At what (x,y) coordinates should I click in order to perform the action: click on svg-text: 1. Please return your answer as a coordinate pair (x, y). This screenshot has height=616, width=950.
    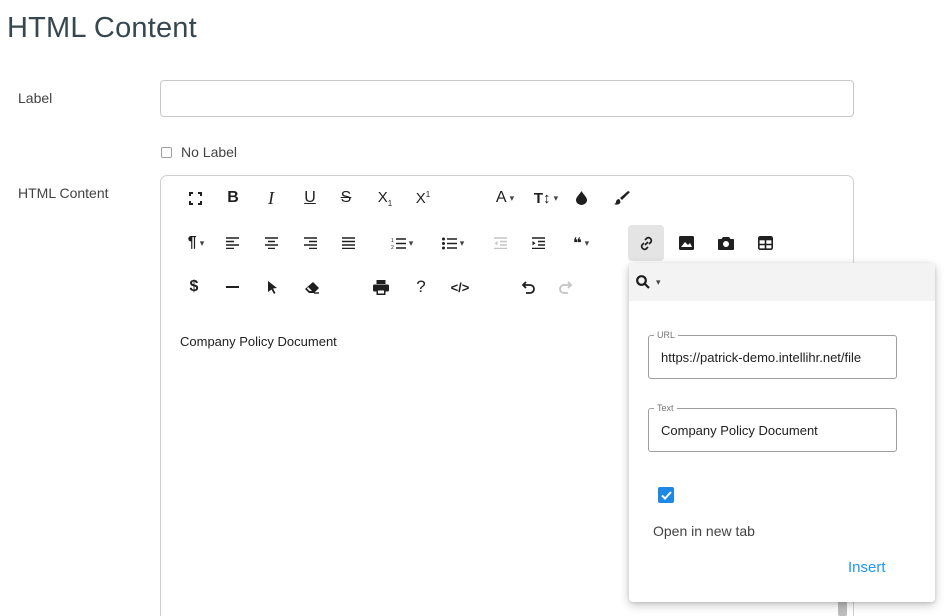
    Looking at the image, I should click on (392, 241).